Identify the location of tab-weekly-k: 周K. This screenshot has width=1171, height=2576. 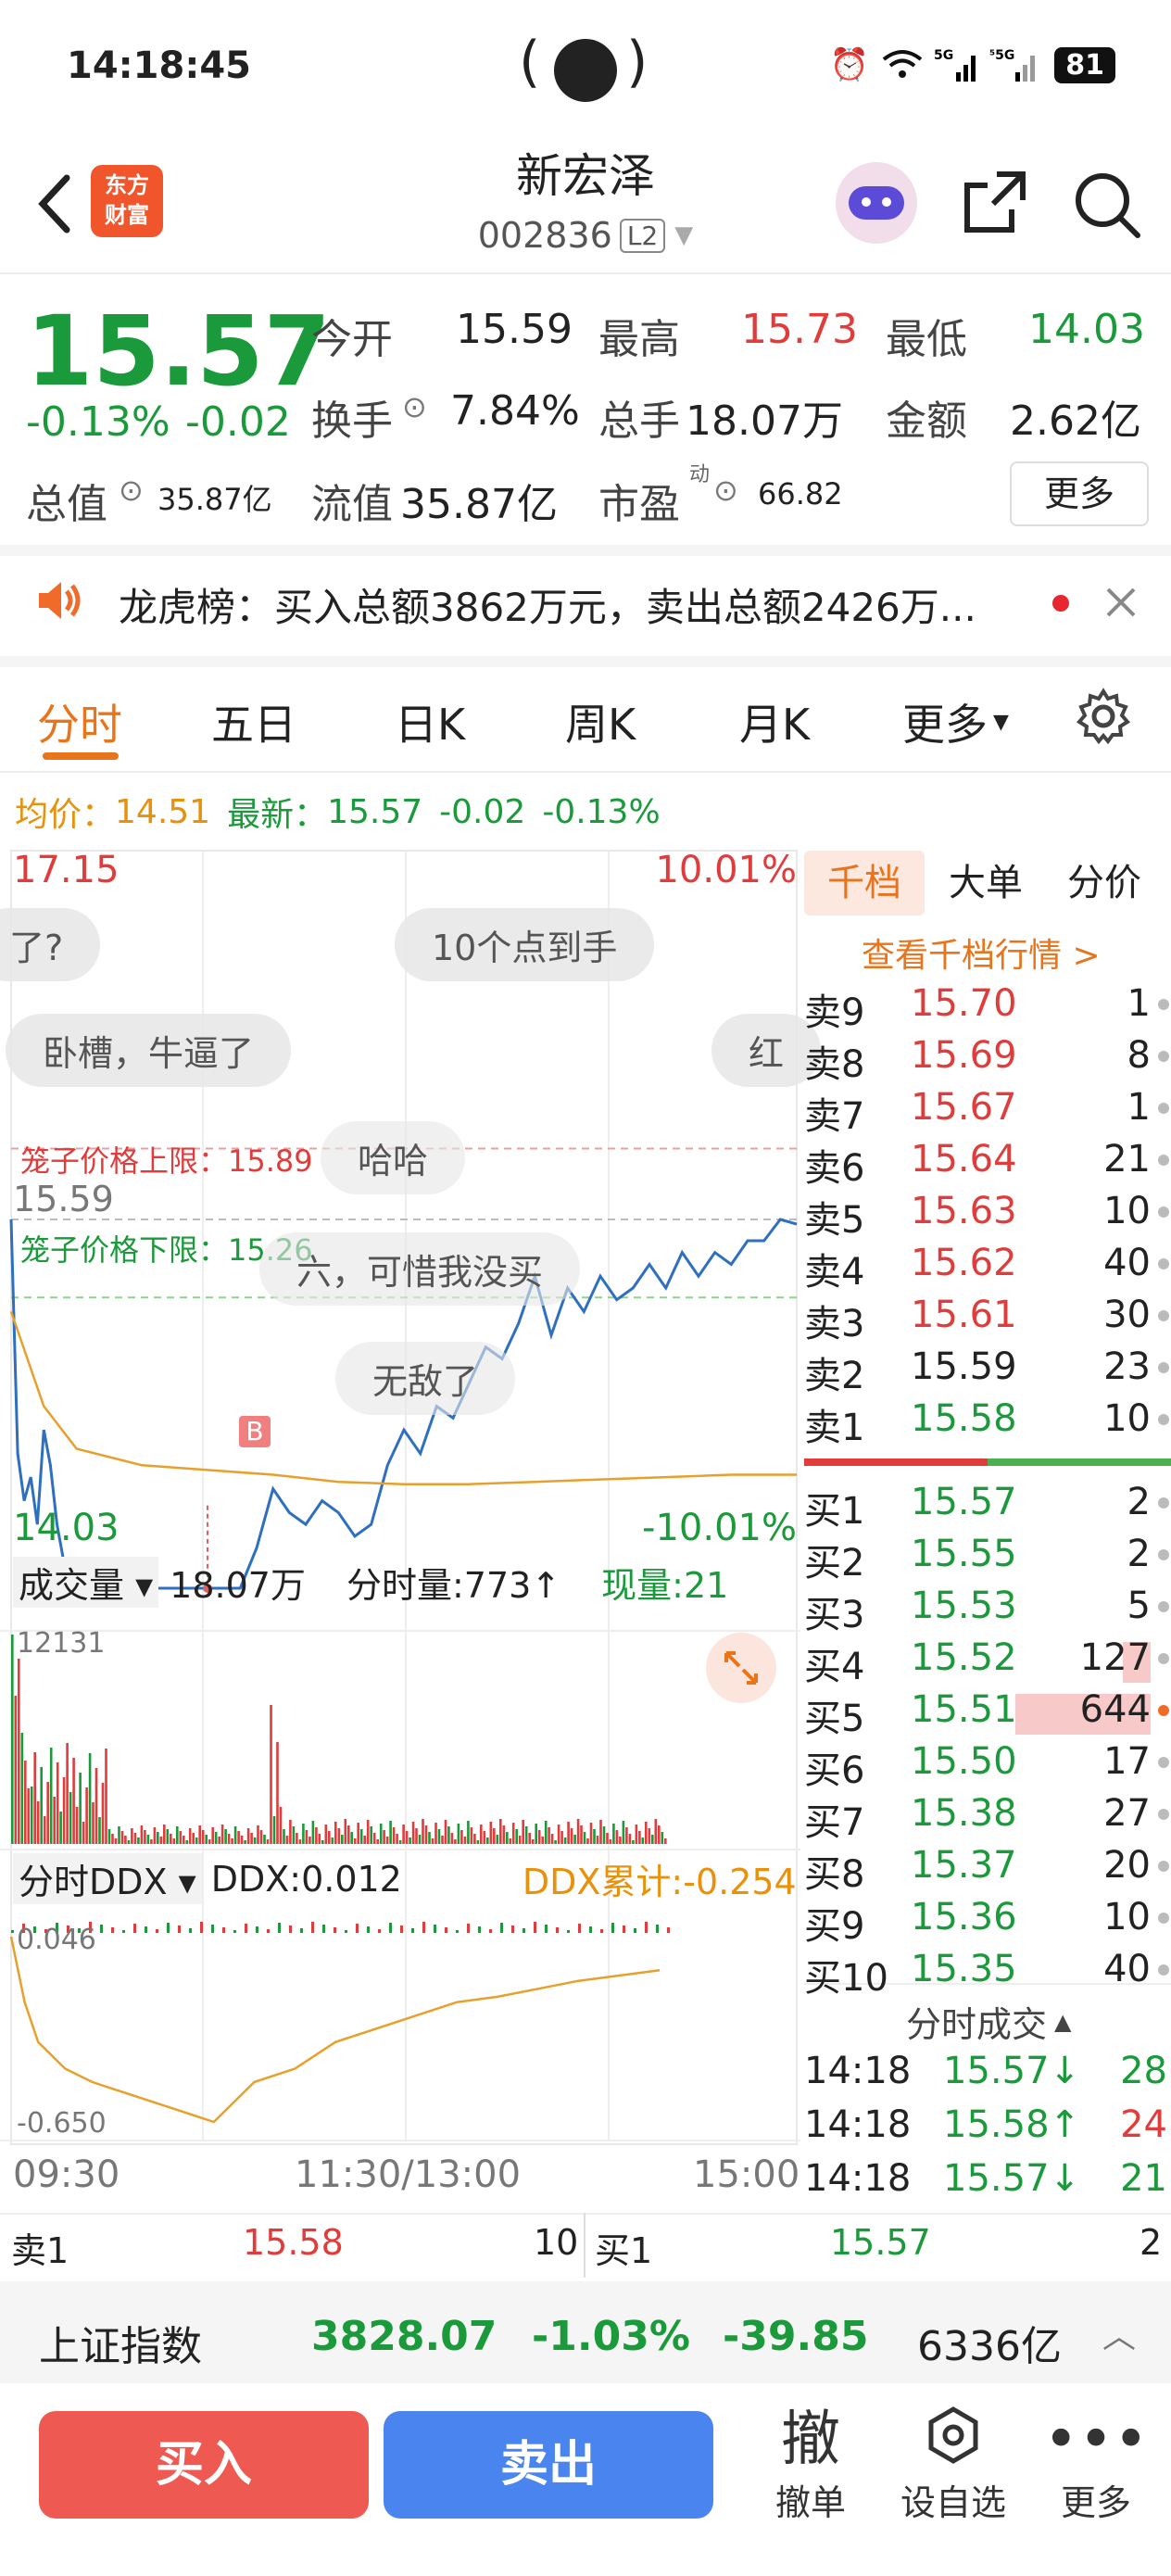
(601, 721).